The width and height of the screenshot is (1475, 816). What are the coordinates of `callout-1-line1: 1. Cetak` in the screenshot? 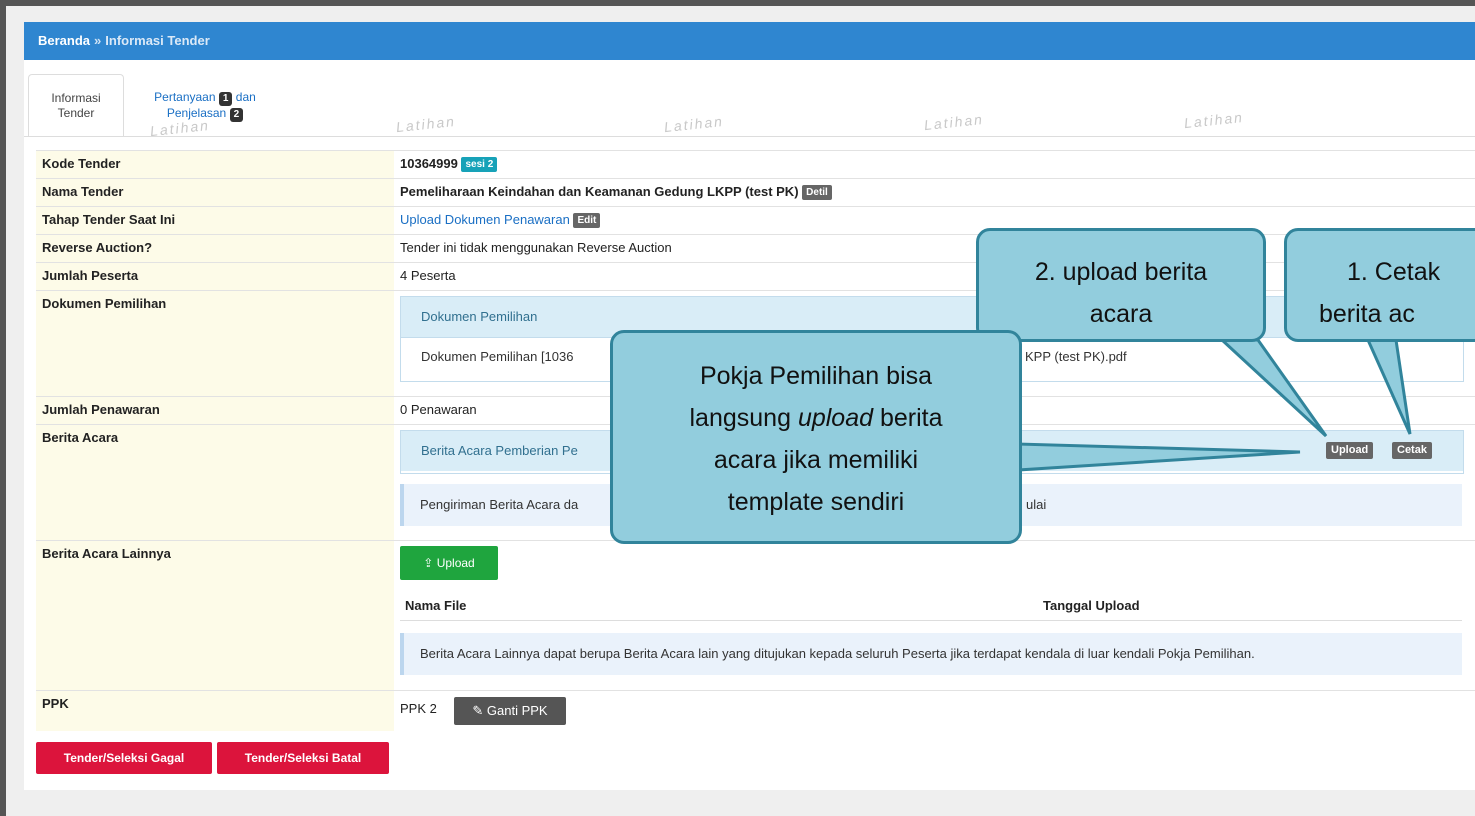 It's located at (1394, 272).